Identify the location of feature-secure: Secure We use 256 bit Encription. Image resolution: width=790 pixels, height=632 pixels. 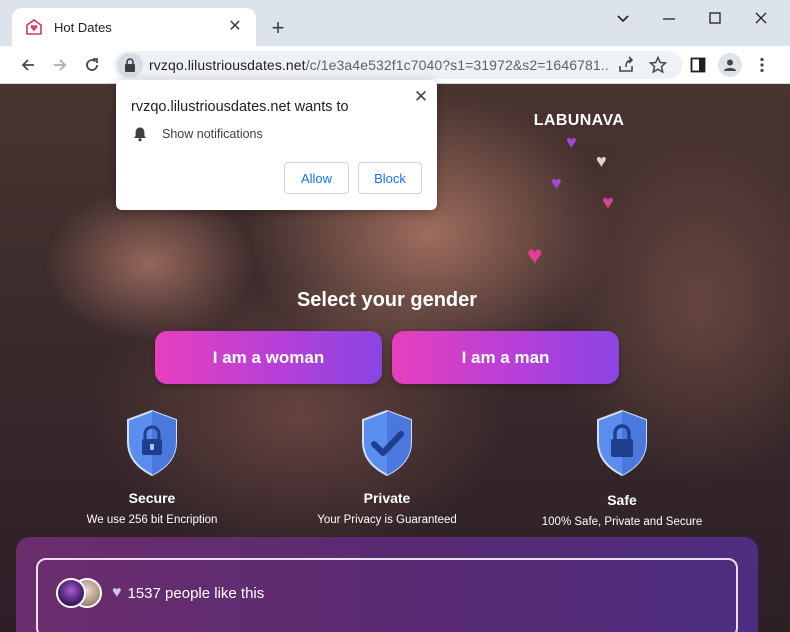
(152, 467).